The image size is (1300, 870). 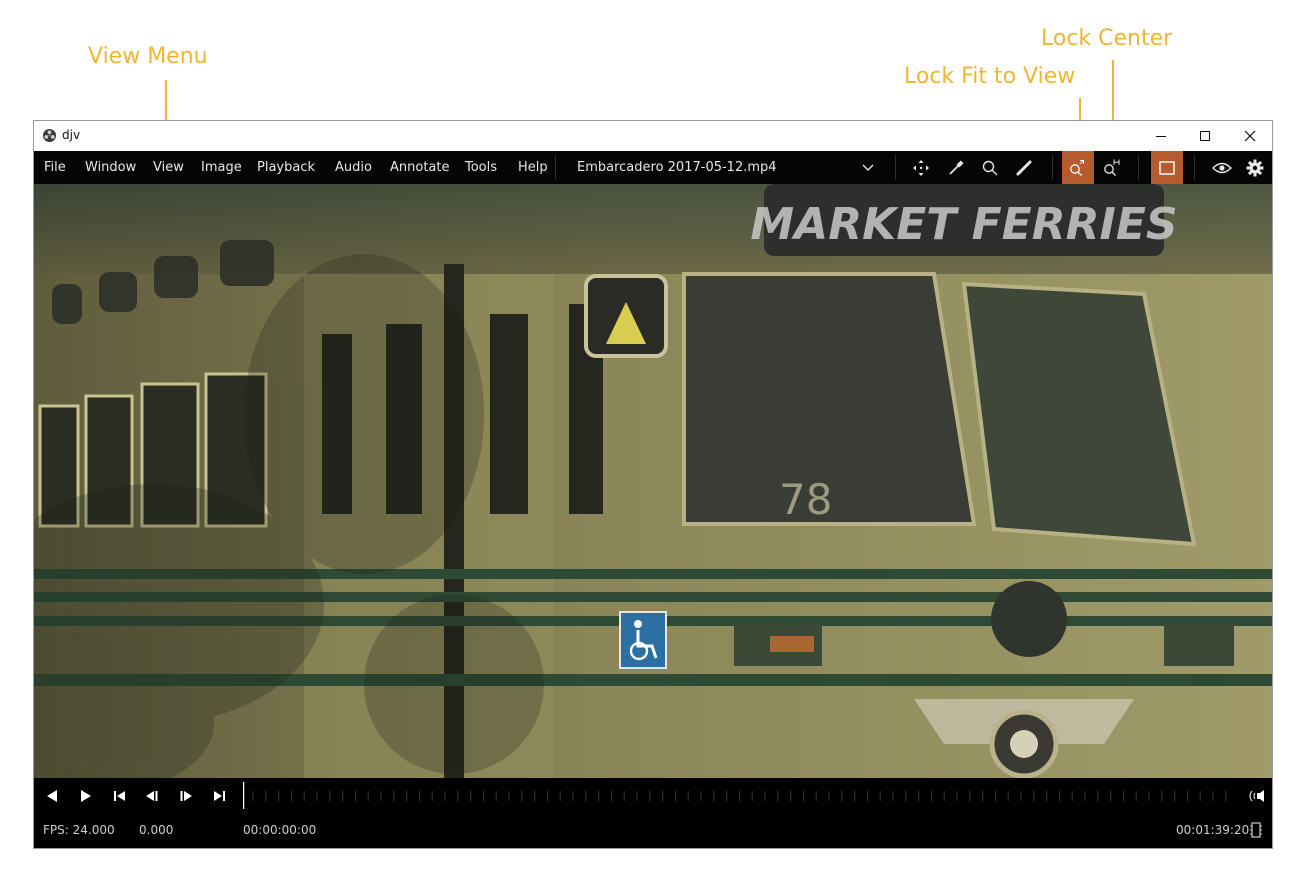 I want to click on minimize-button, so click(x=1161, y=136).